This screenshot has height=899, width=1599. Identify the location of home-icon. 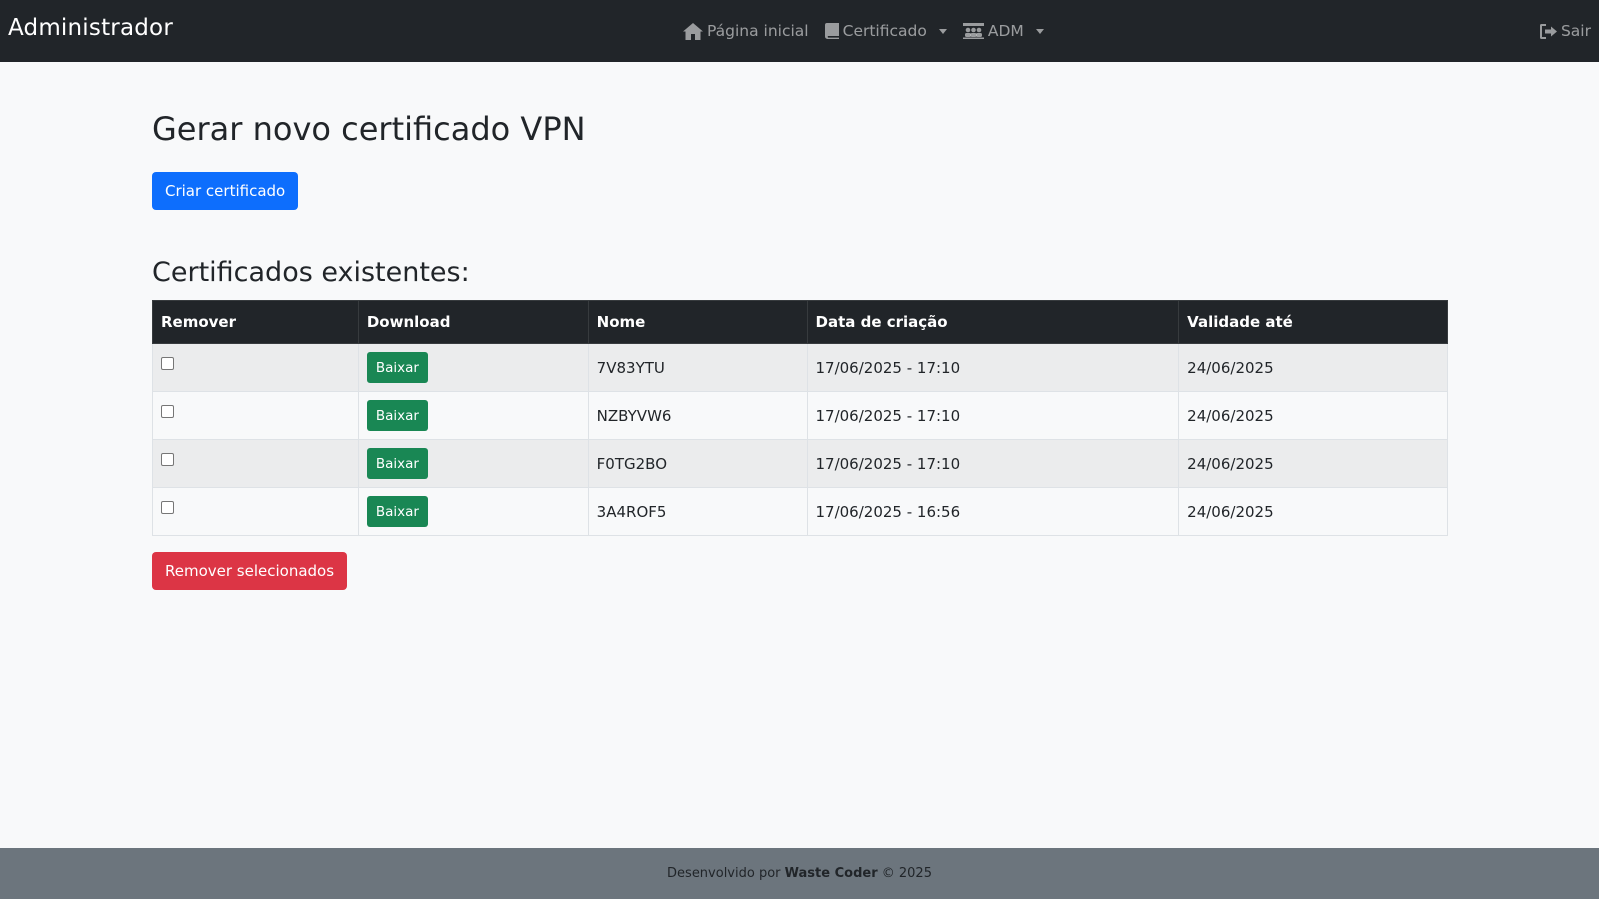
(693, 31).